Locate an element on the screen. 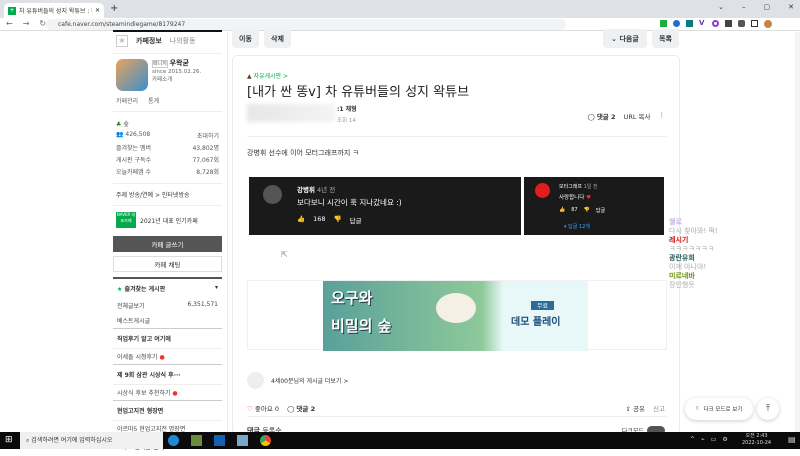 Image resolution: width=800 pixels, height=456 pixels. next-label: 다음글 is located at coordinates (629, 38).